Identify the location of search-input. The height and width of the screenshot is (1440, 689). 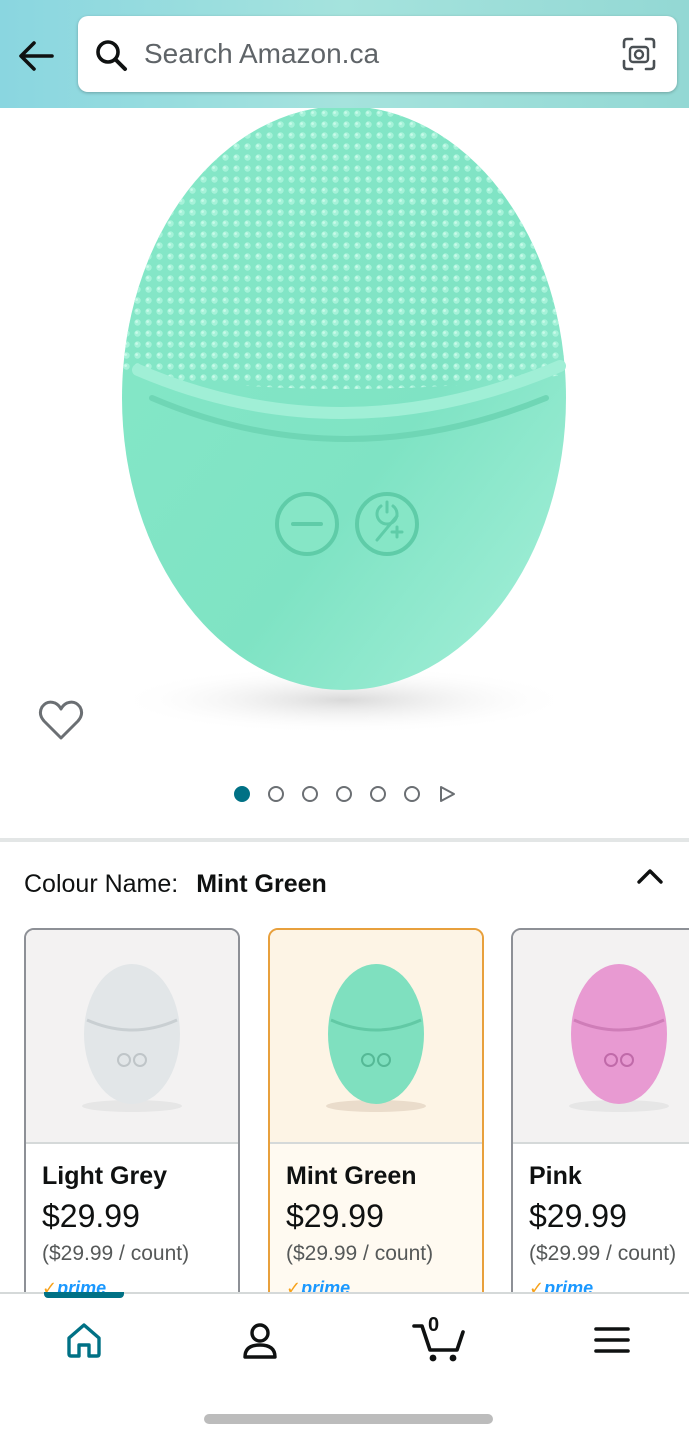
(374, 54).